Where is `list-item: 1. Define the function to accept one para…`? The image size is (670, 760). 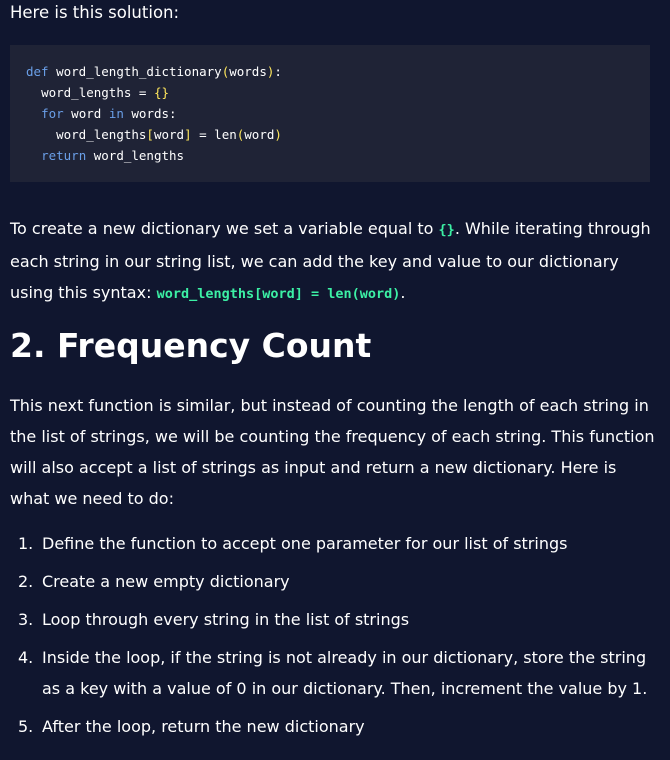
list-item: 1. Define the function to accept one para… is located at coordinates (335, 543).